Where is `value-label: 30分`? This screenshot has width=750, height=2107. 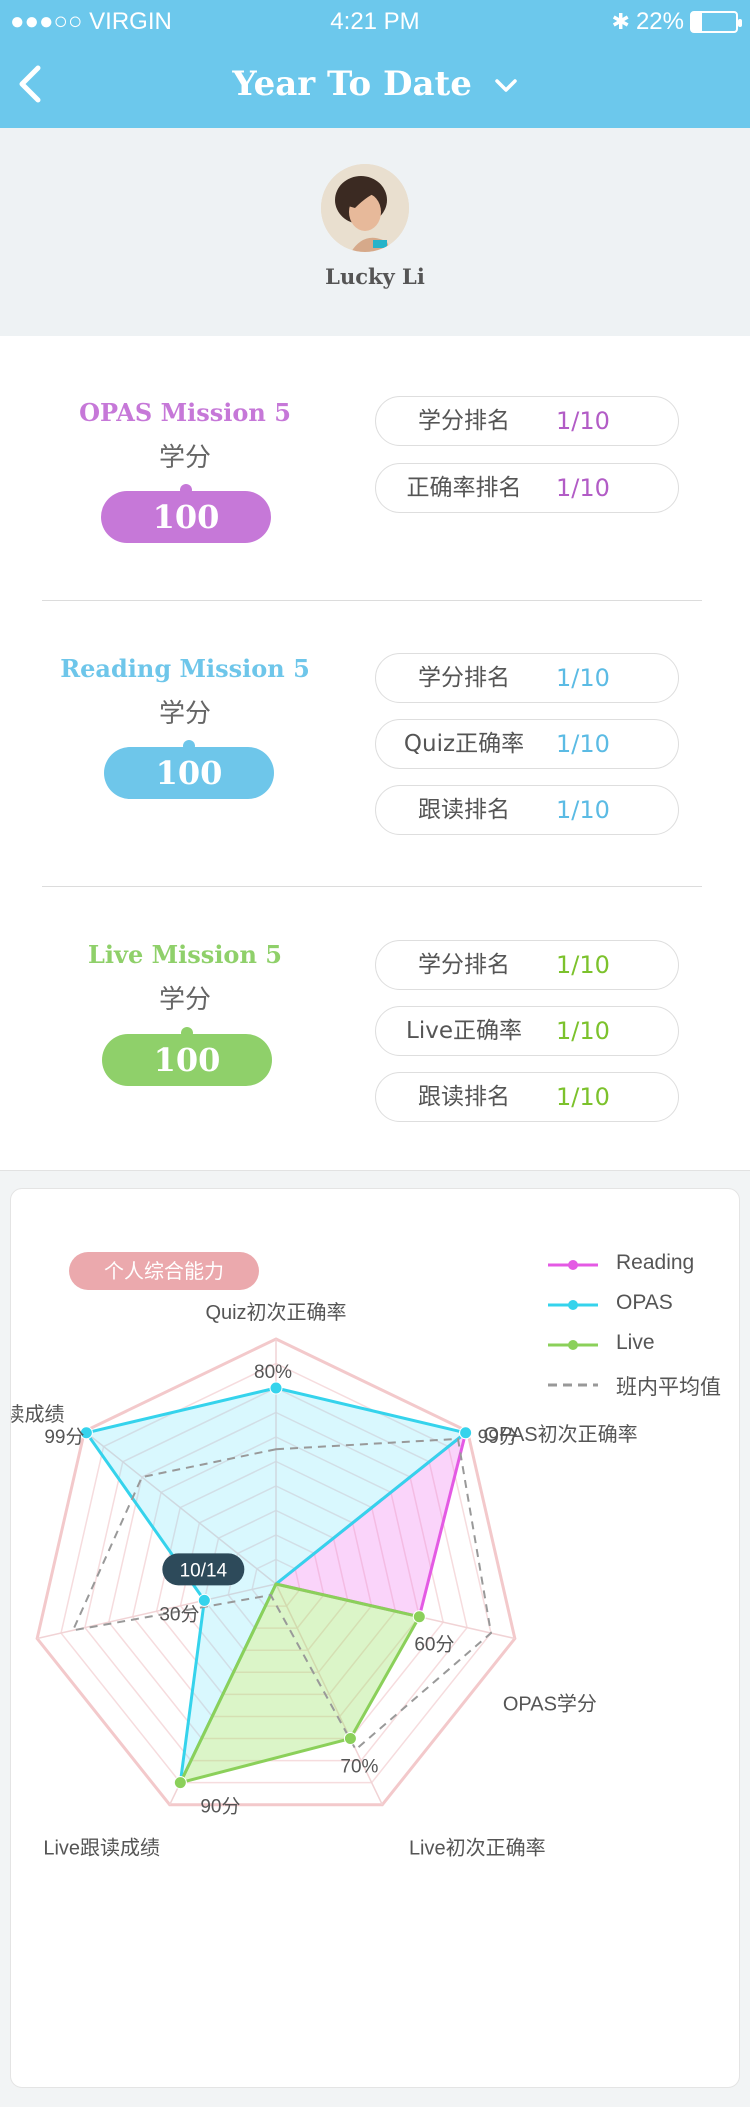
value-label: 30分 is located at coordinates (179, 1614).